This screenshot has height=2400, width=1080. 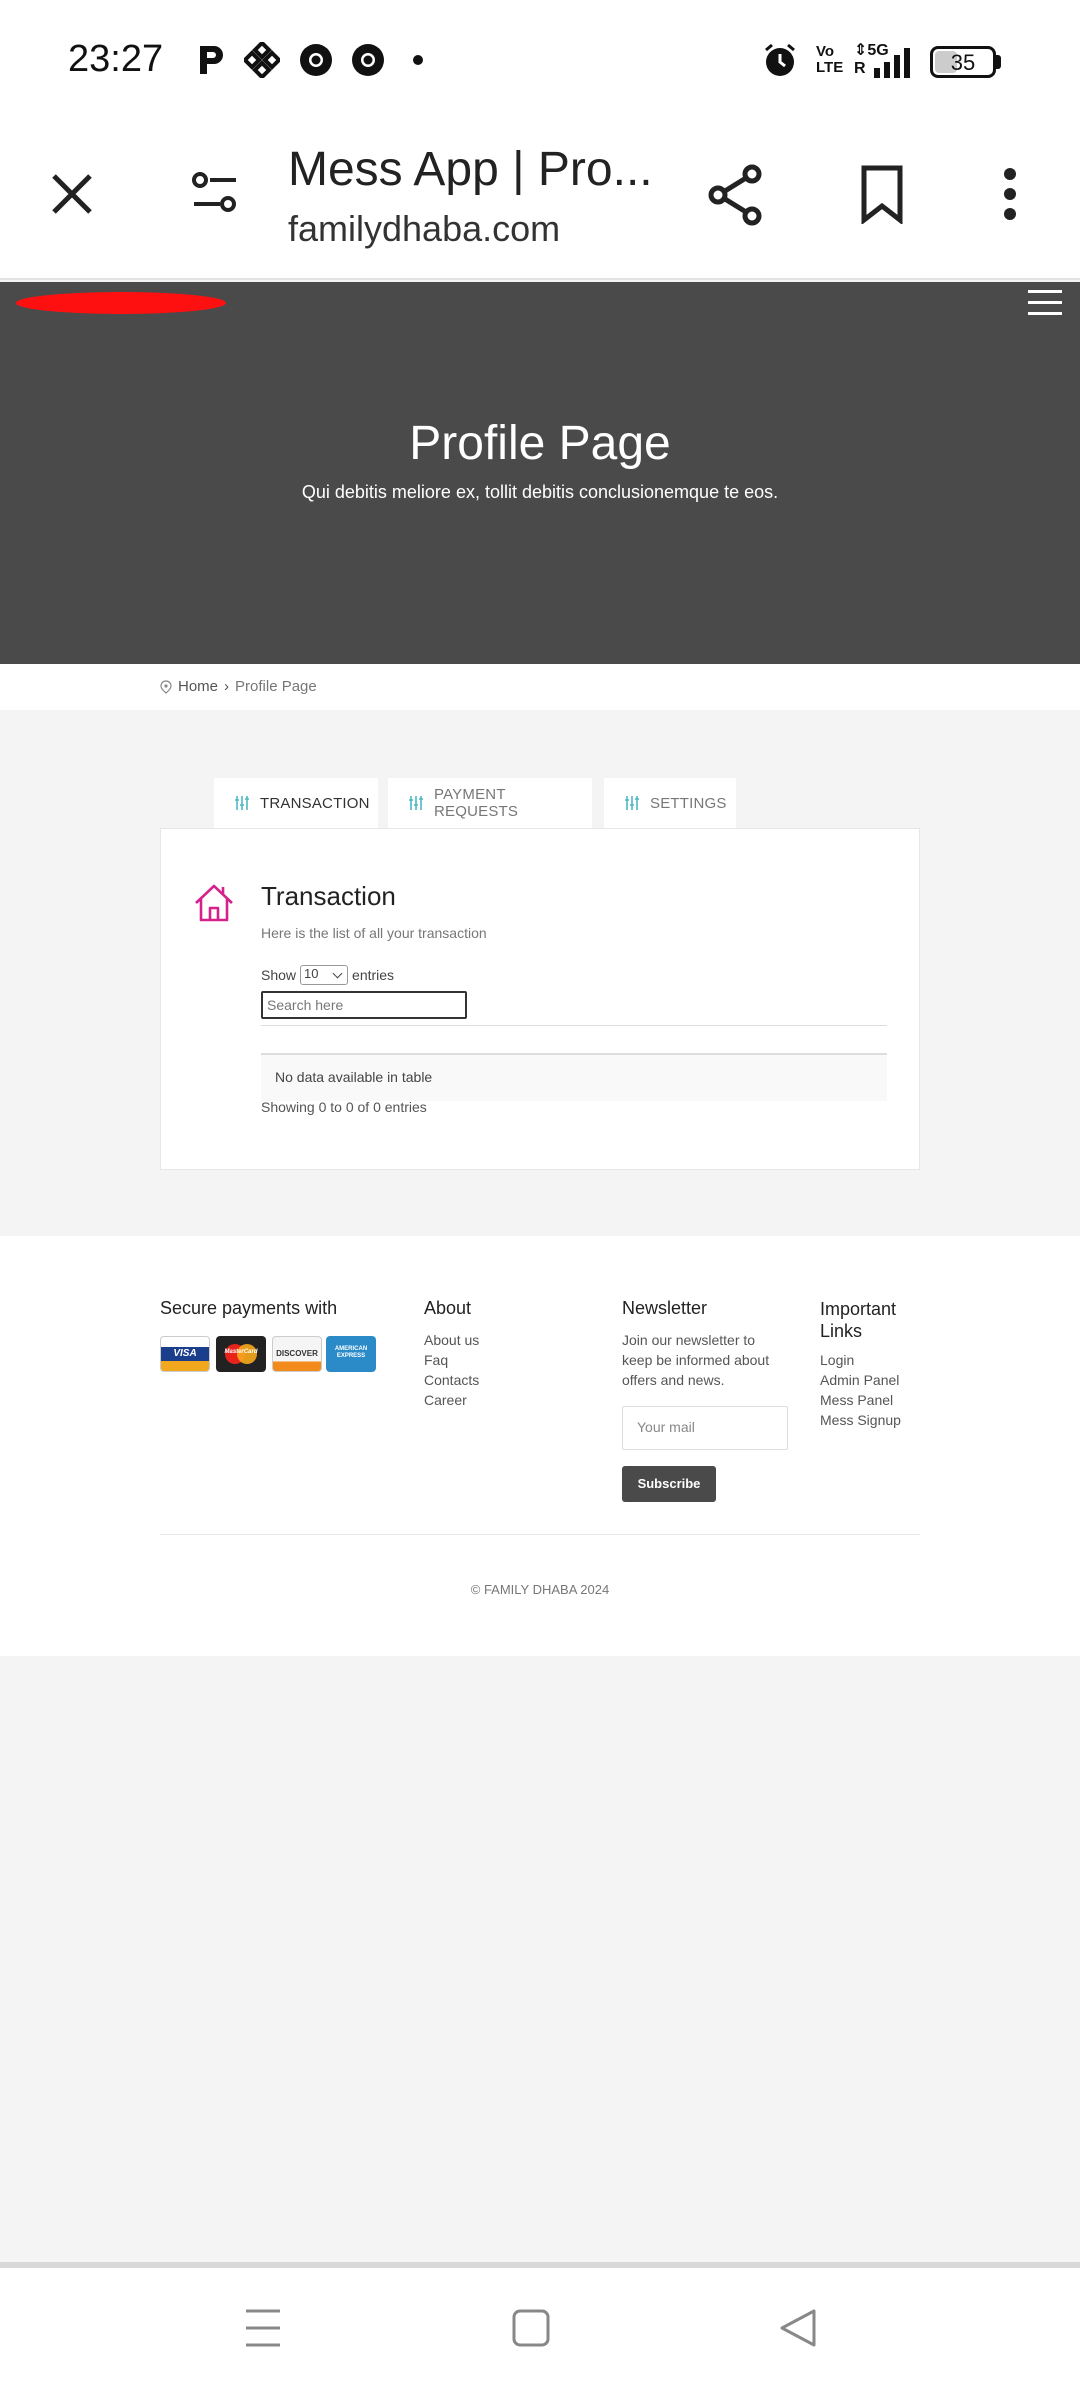 What do you see at coordinates (998, 62) in the screenshot?
I see `battery-tip` at bounding box center [998, 62].